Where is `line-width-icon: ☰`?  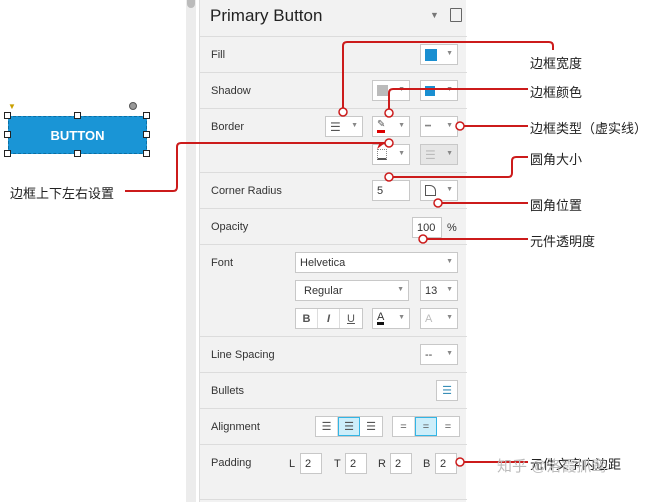
line-width-icon: ☰ is located at coordinates (335, 126).